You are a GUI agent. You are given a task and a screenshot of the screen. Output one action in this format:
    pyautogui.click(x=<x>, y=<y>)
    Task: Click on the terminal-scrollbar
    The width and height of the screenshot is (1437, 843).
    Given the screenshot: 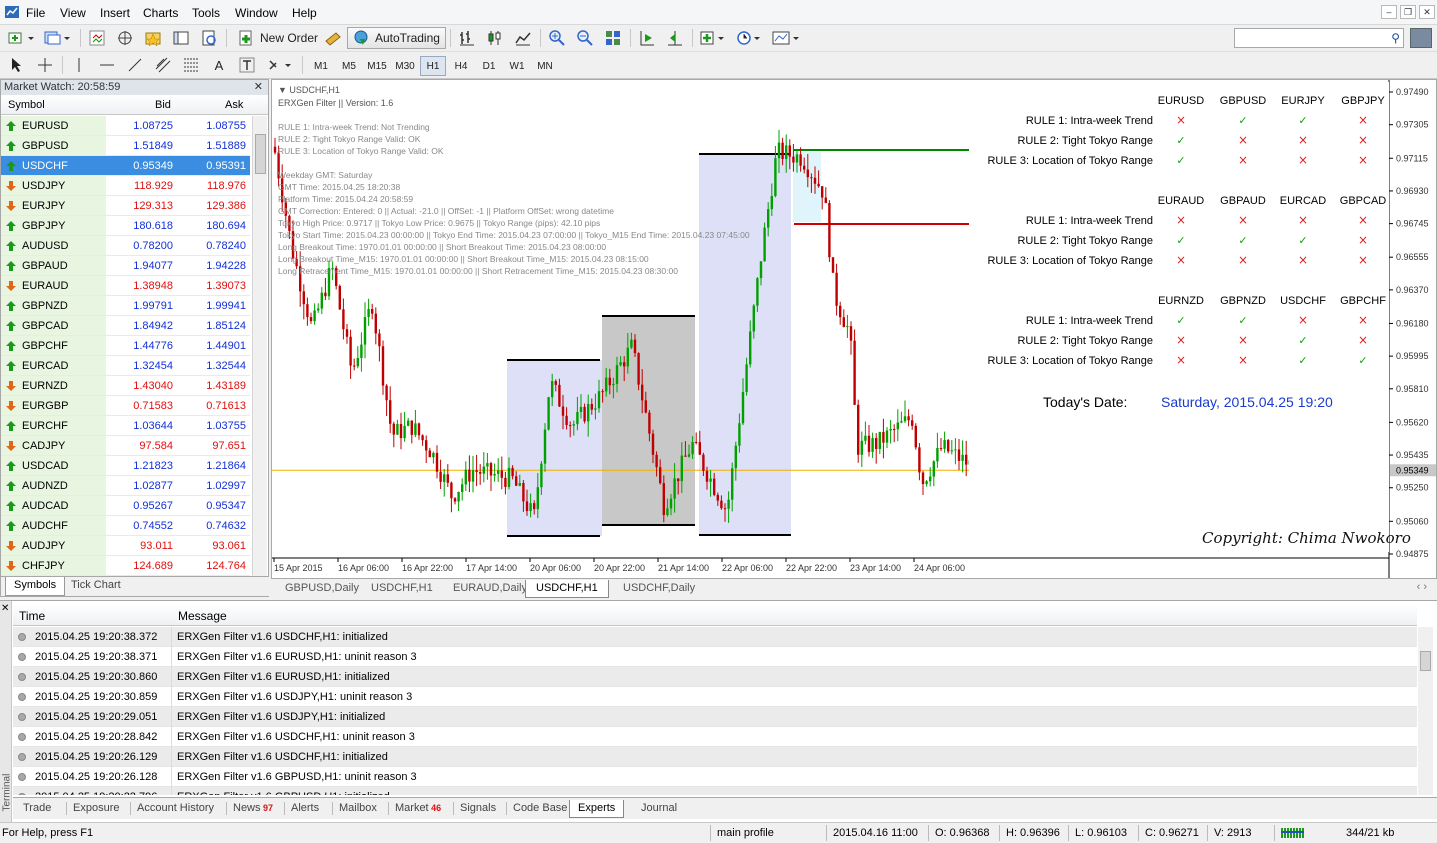 What is the action you would take?
    pyautogui.click(x=1425, y=711)
    